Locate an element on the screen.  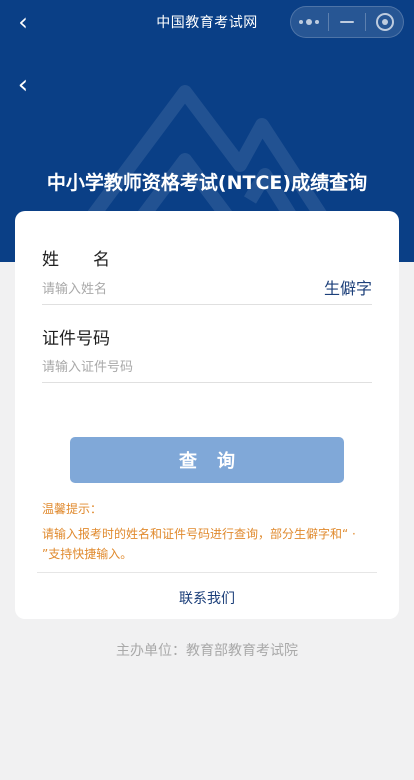
tips-title: 温馨提示： is located at coordinates (72, 509).